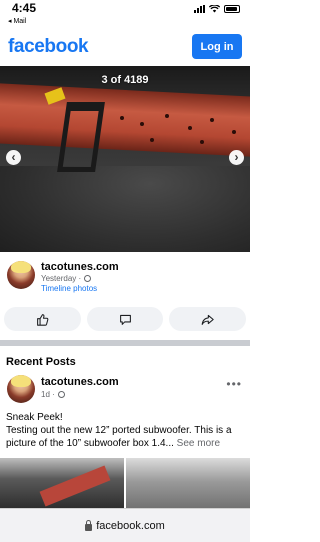 The image size is (320, 542). I want to click on lock-icon, so click(89, 525).